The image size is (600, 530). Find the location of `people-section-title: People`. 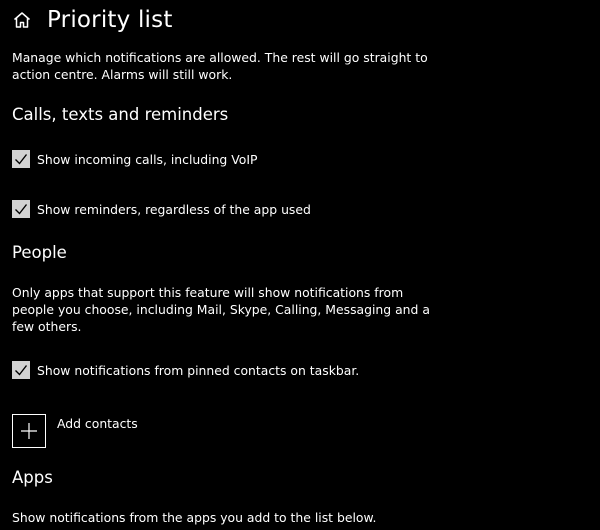

people-section-title: People is located at coordinates (39, 252).